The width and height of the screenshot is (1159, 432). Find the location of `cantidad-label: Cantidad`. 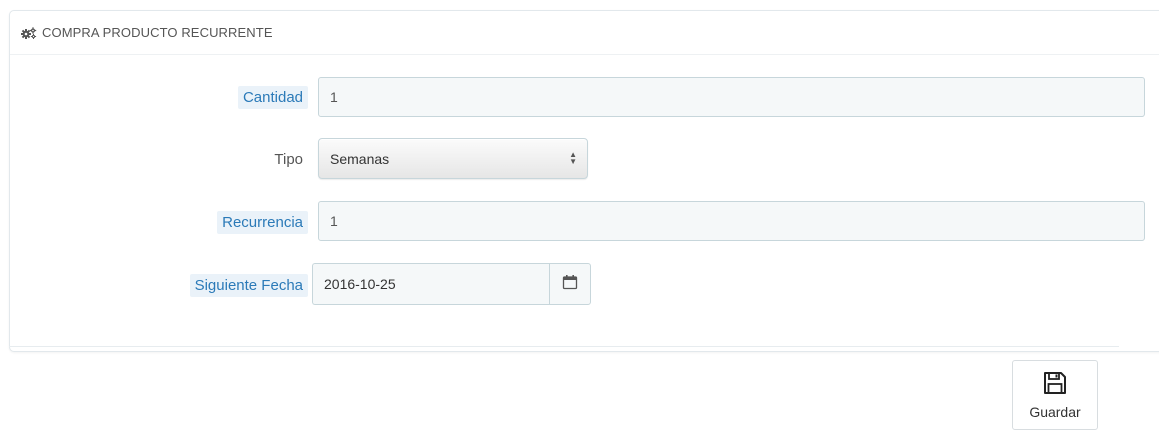

cantidad-label: Cantidad is located at coordinates (272, 97).